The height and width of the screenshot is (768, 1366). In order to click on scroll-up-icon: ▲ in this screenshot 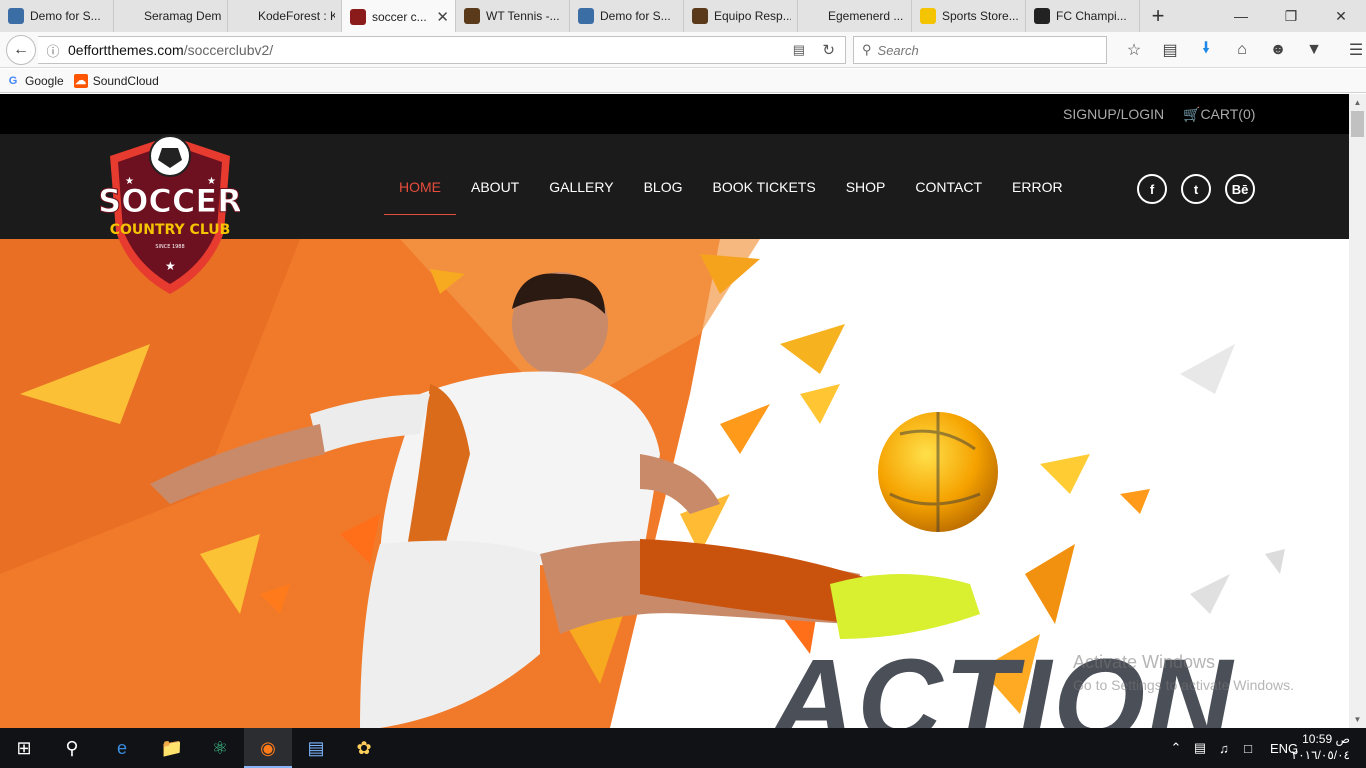, I will do `click(1357, 102)`.